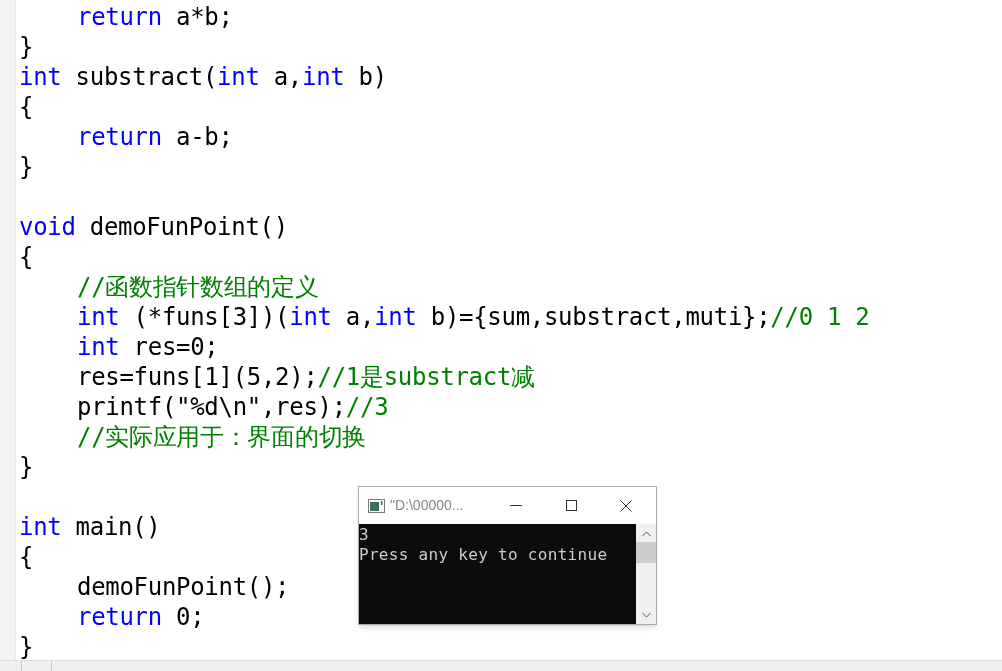 This screenshot has width=1002, height=671. Describe the element at coordinates (646, 552) in the screenshot. I see `scroll-thumb` at that location.